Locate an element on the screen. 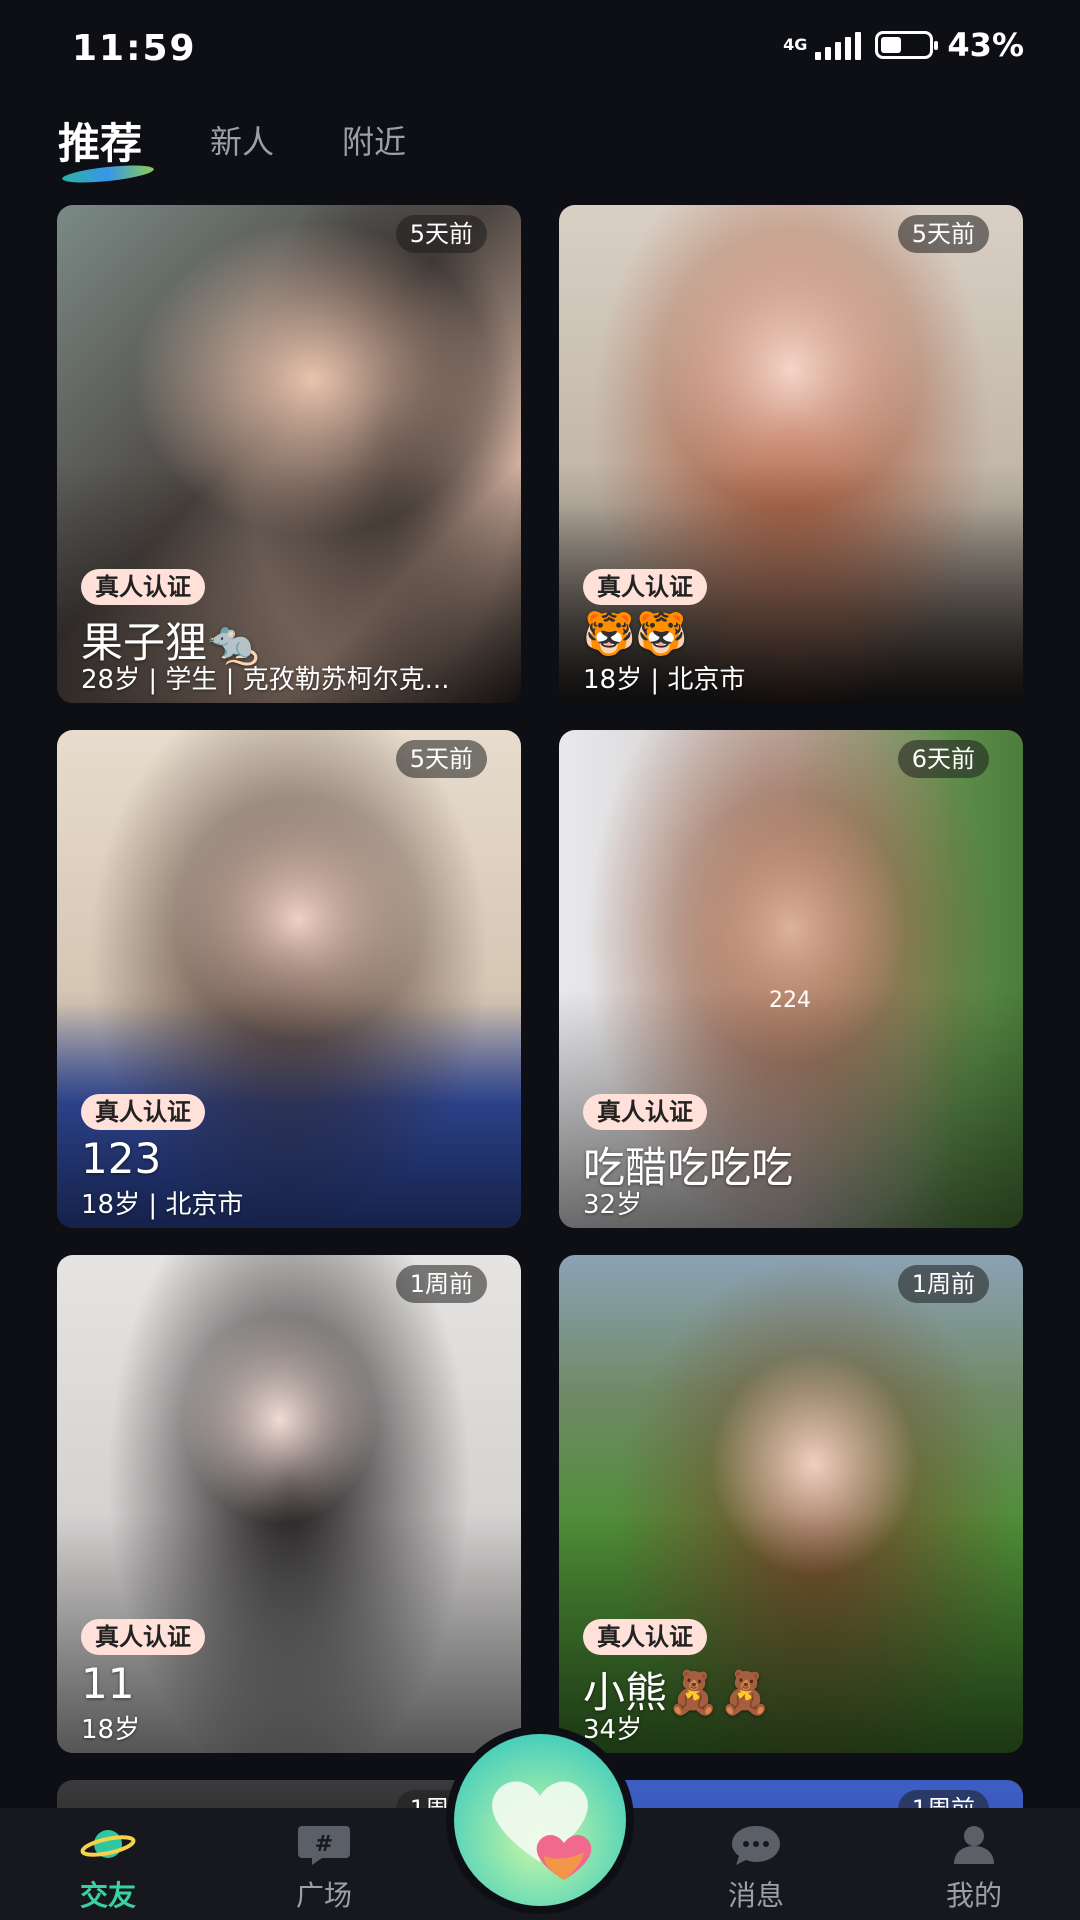  profile-meta: 32岁 is located at coordinates (613, 1205).